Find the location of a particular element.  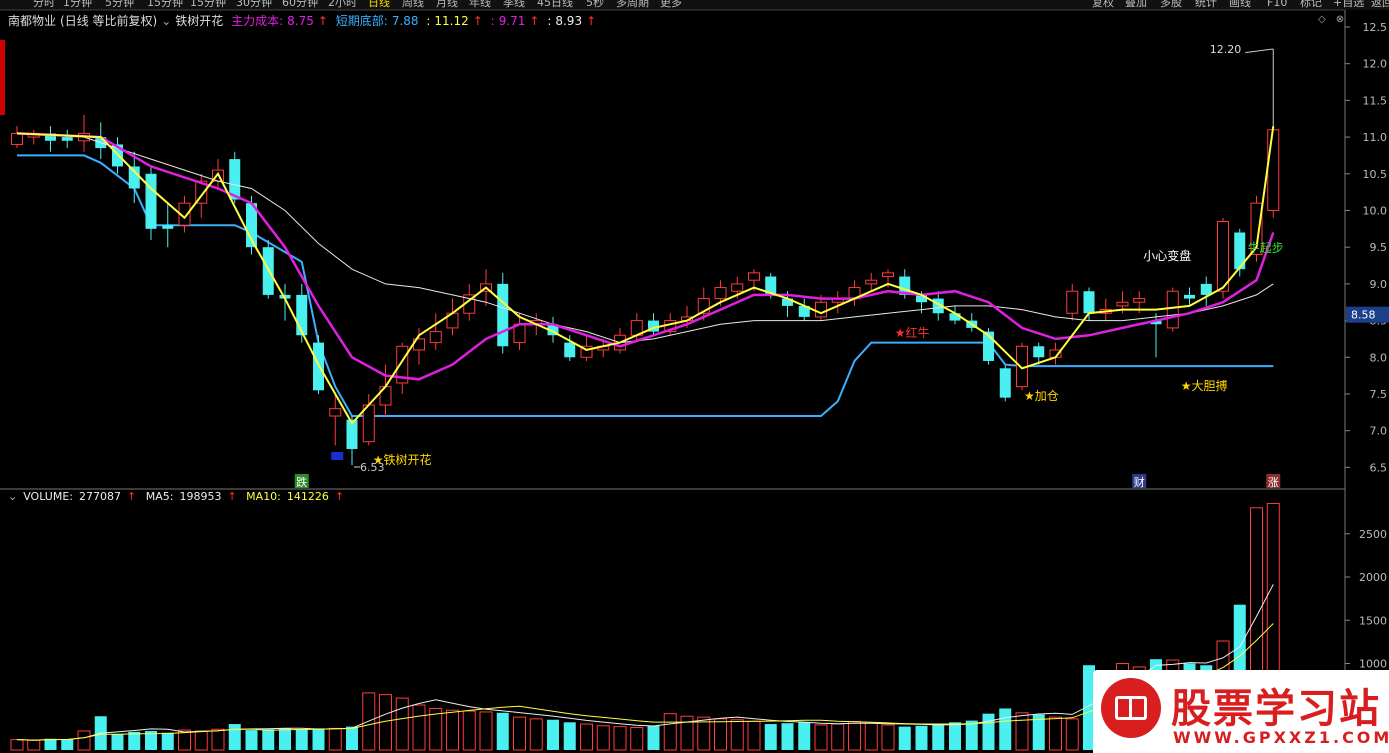

annotation-caution: 小心变盘 is located at coordinates (1167, 255).